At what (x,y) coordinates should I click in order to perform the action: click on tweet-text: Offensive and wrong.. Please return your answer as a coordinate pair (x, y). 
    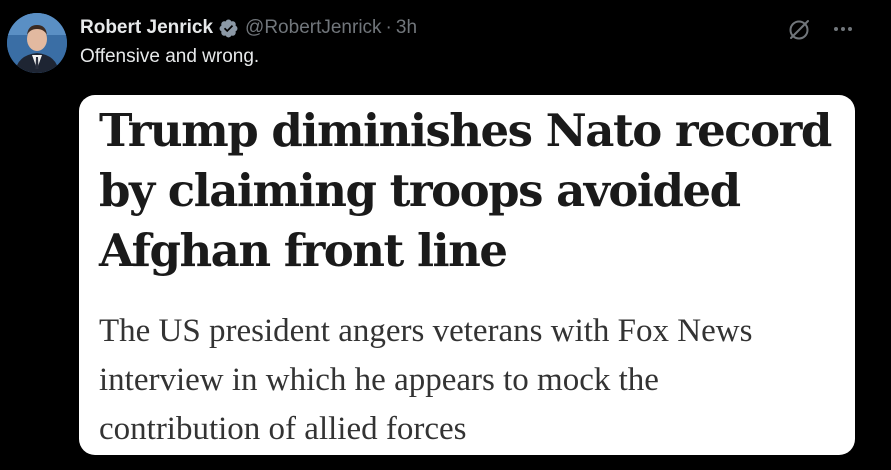
    Looking at the image, I should click on (170, 56).